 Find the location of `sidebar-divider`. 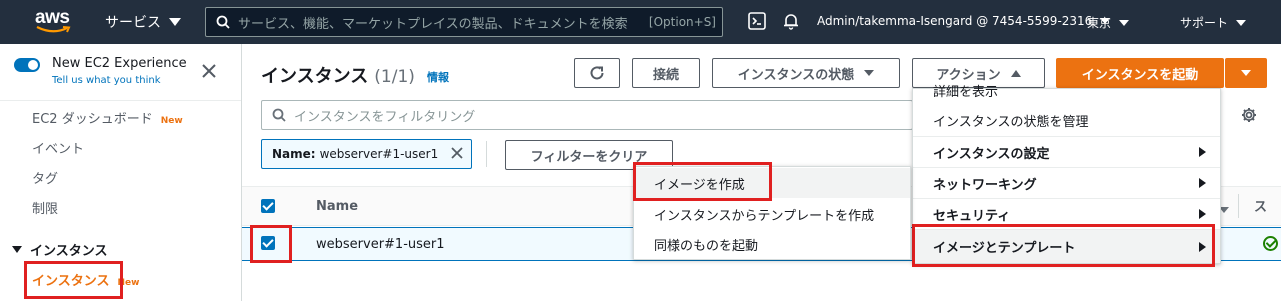

sidebar-divider is located at coordinates (120, 100).